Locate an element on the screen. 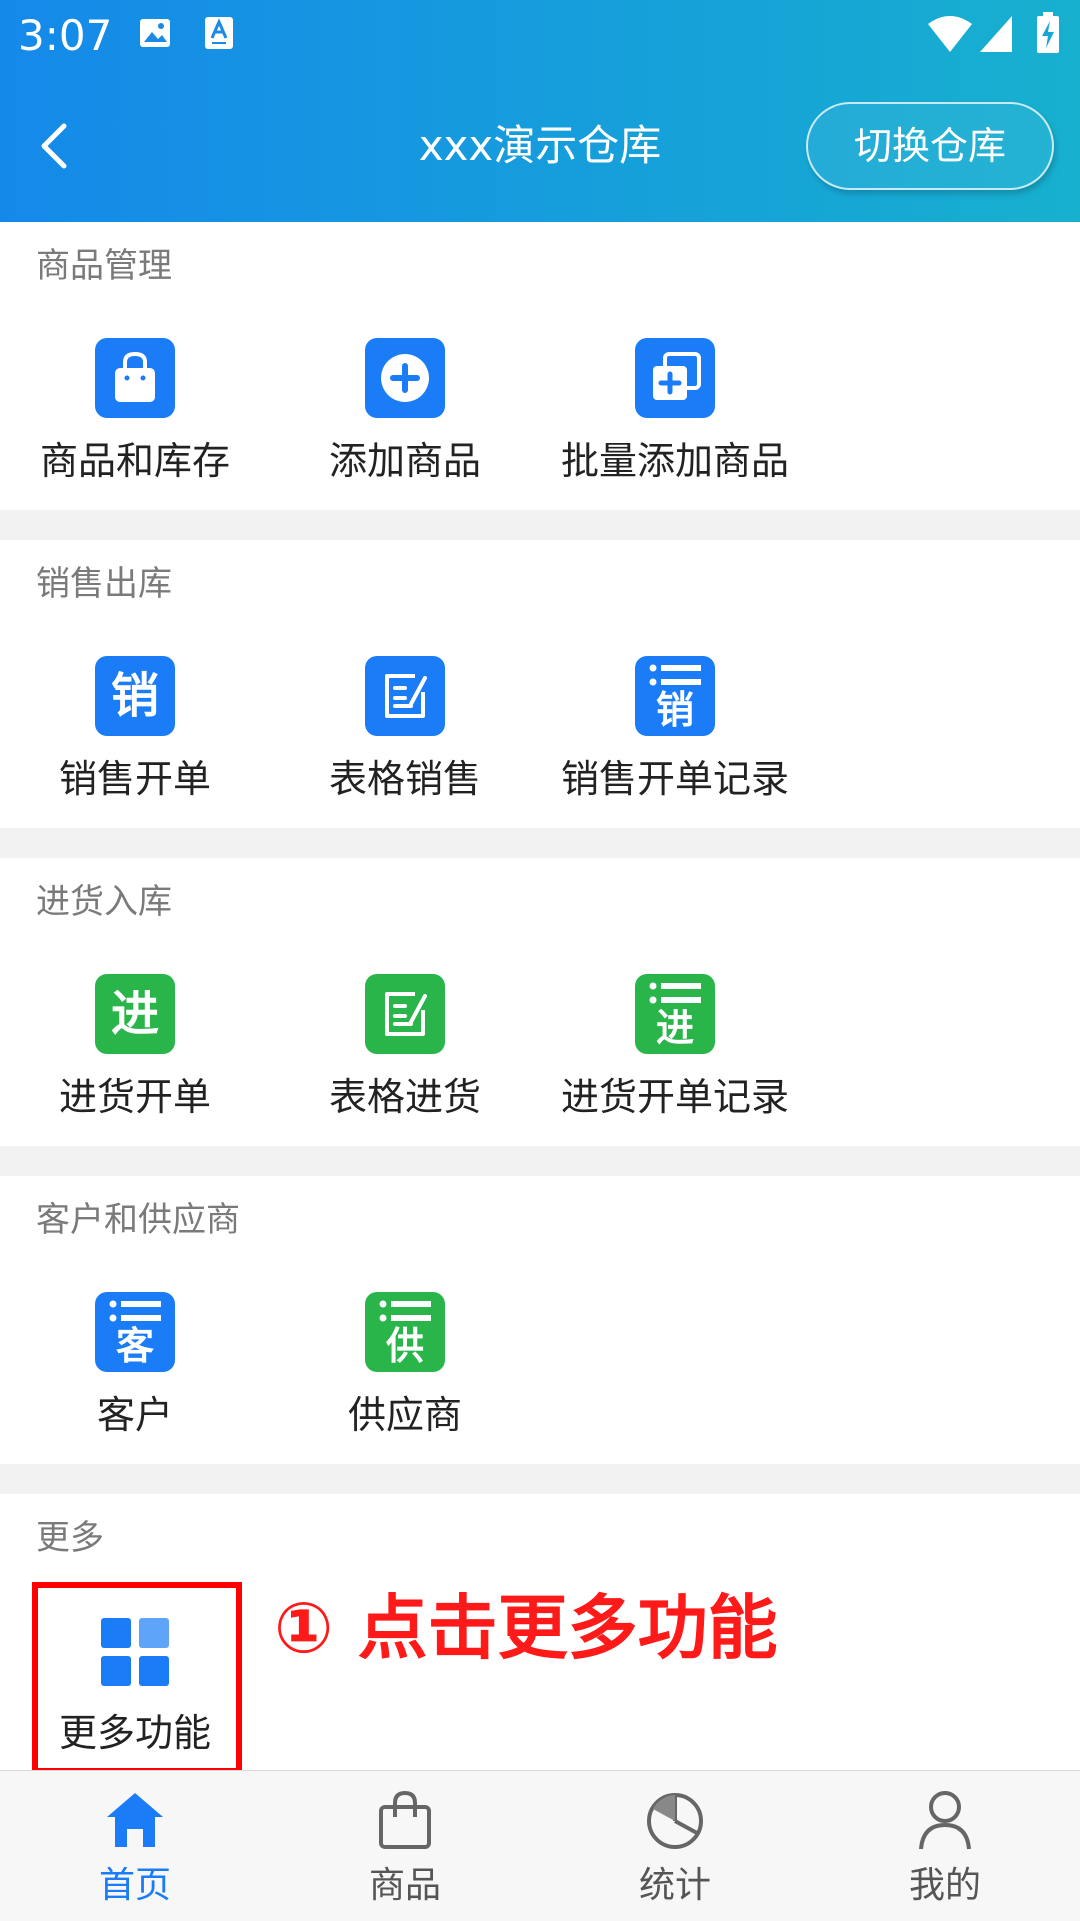 The height and width of the screenshot is (1921, 1080). status-time: 3:07 is located at coordinates (65, 35).